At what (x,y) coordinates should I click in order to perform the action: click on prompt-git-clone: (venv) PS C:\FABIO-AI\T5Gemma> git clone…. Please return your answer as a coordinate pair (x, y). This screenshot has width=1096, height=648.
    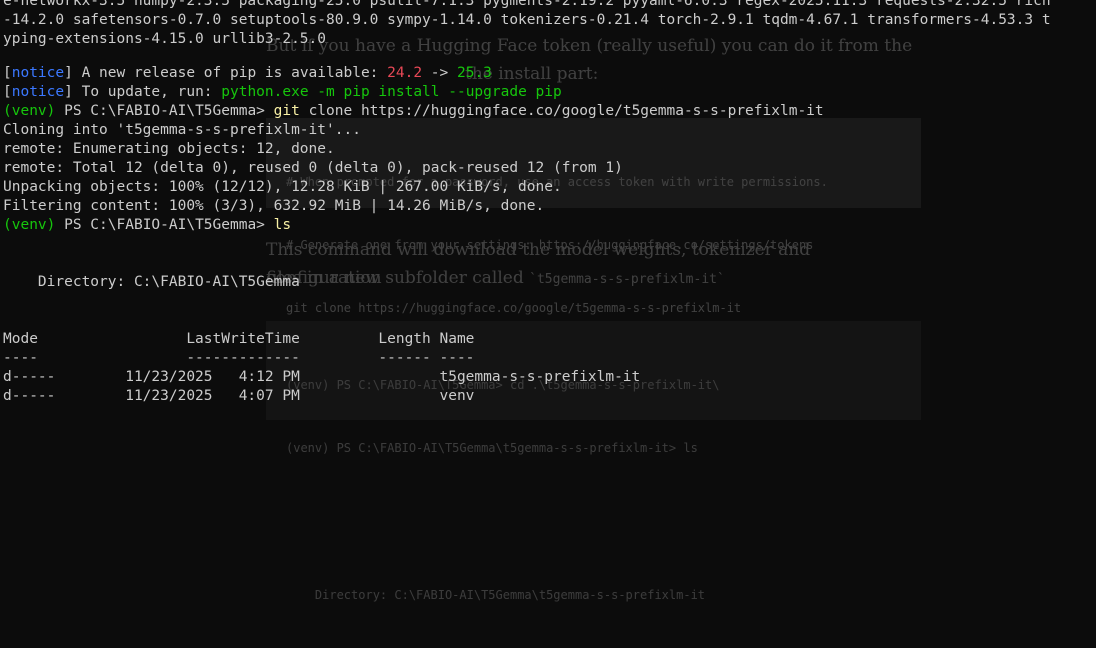
    Looking at the image, I should click on (413, 111).